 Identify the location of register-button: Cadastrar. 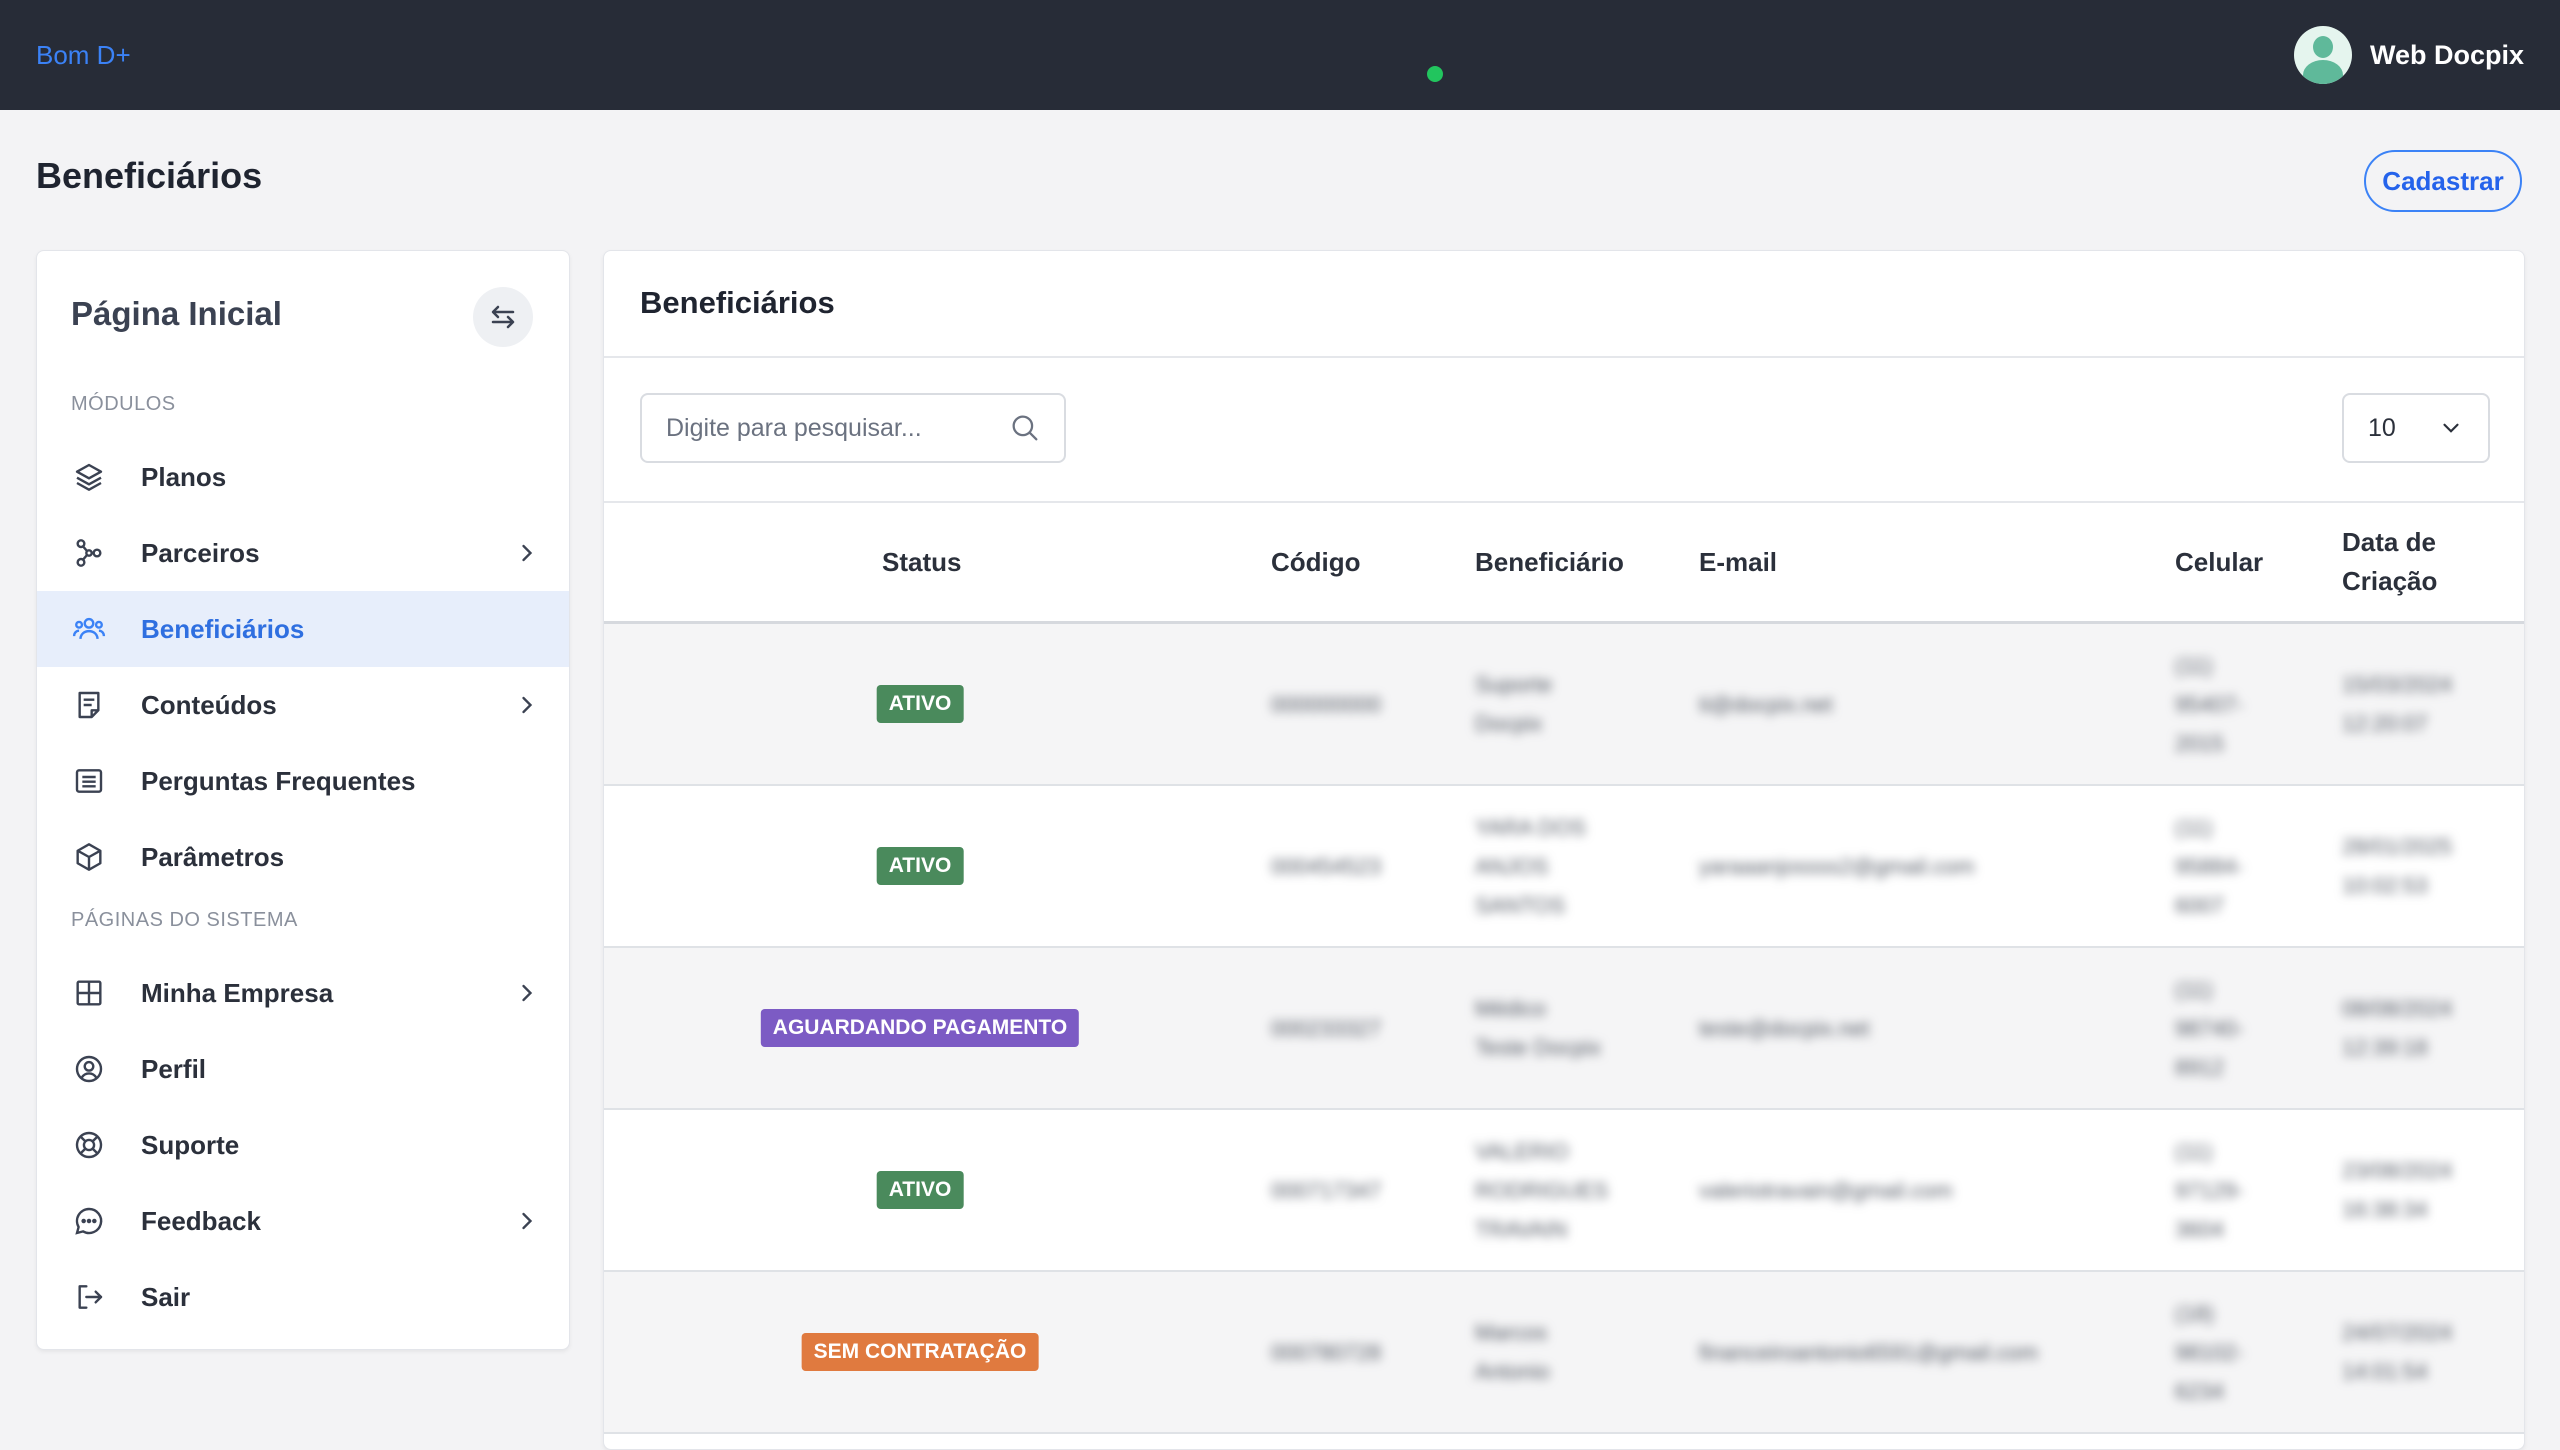
(2443, 181).